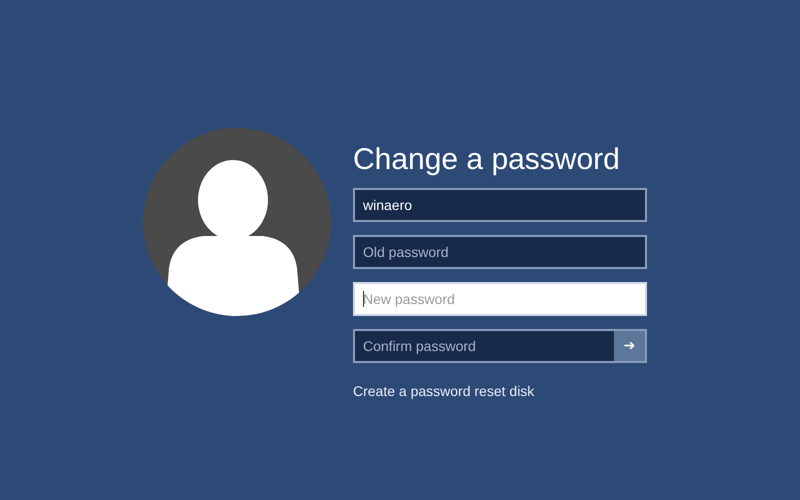  What do you see at coordinates (237, 222) in the screenshot?
I see `user-avatar-icon` at bounding box center [237, 222].